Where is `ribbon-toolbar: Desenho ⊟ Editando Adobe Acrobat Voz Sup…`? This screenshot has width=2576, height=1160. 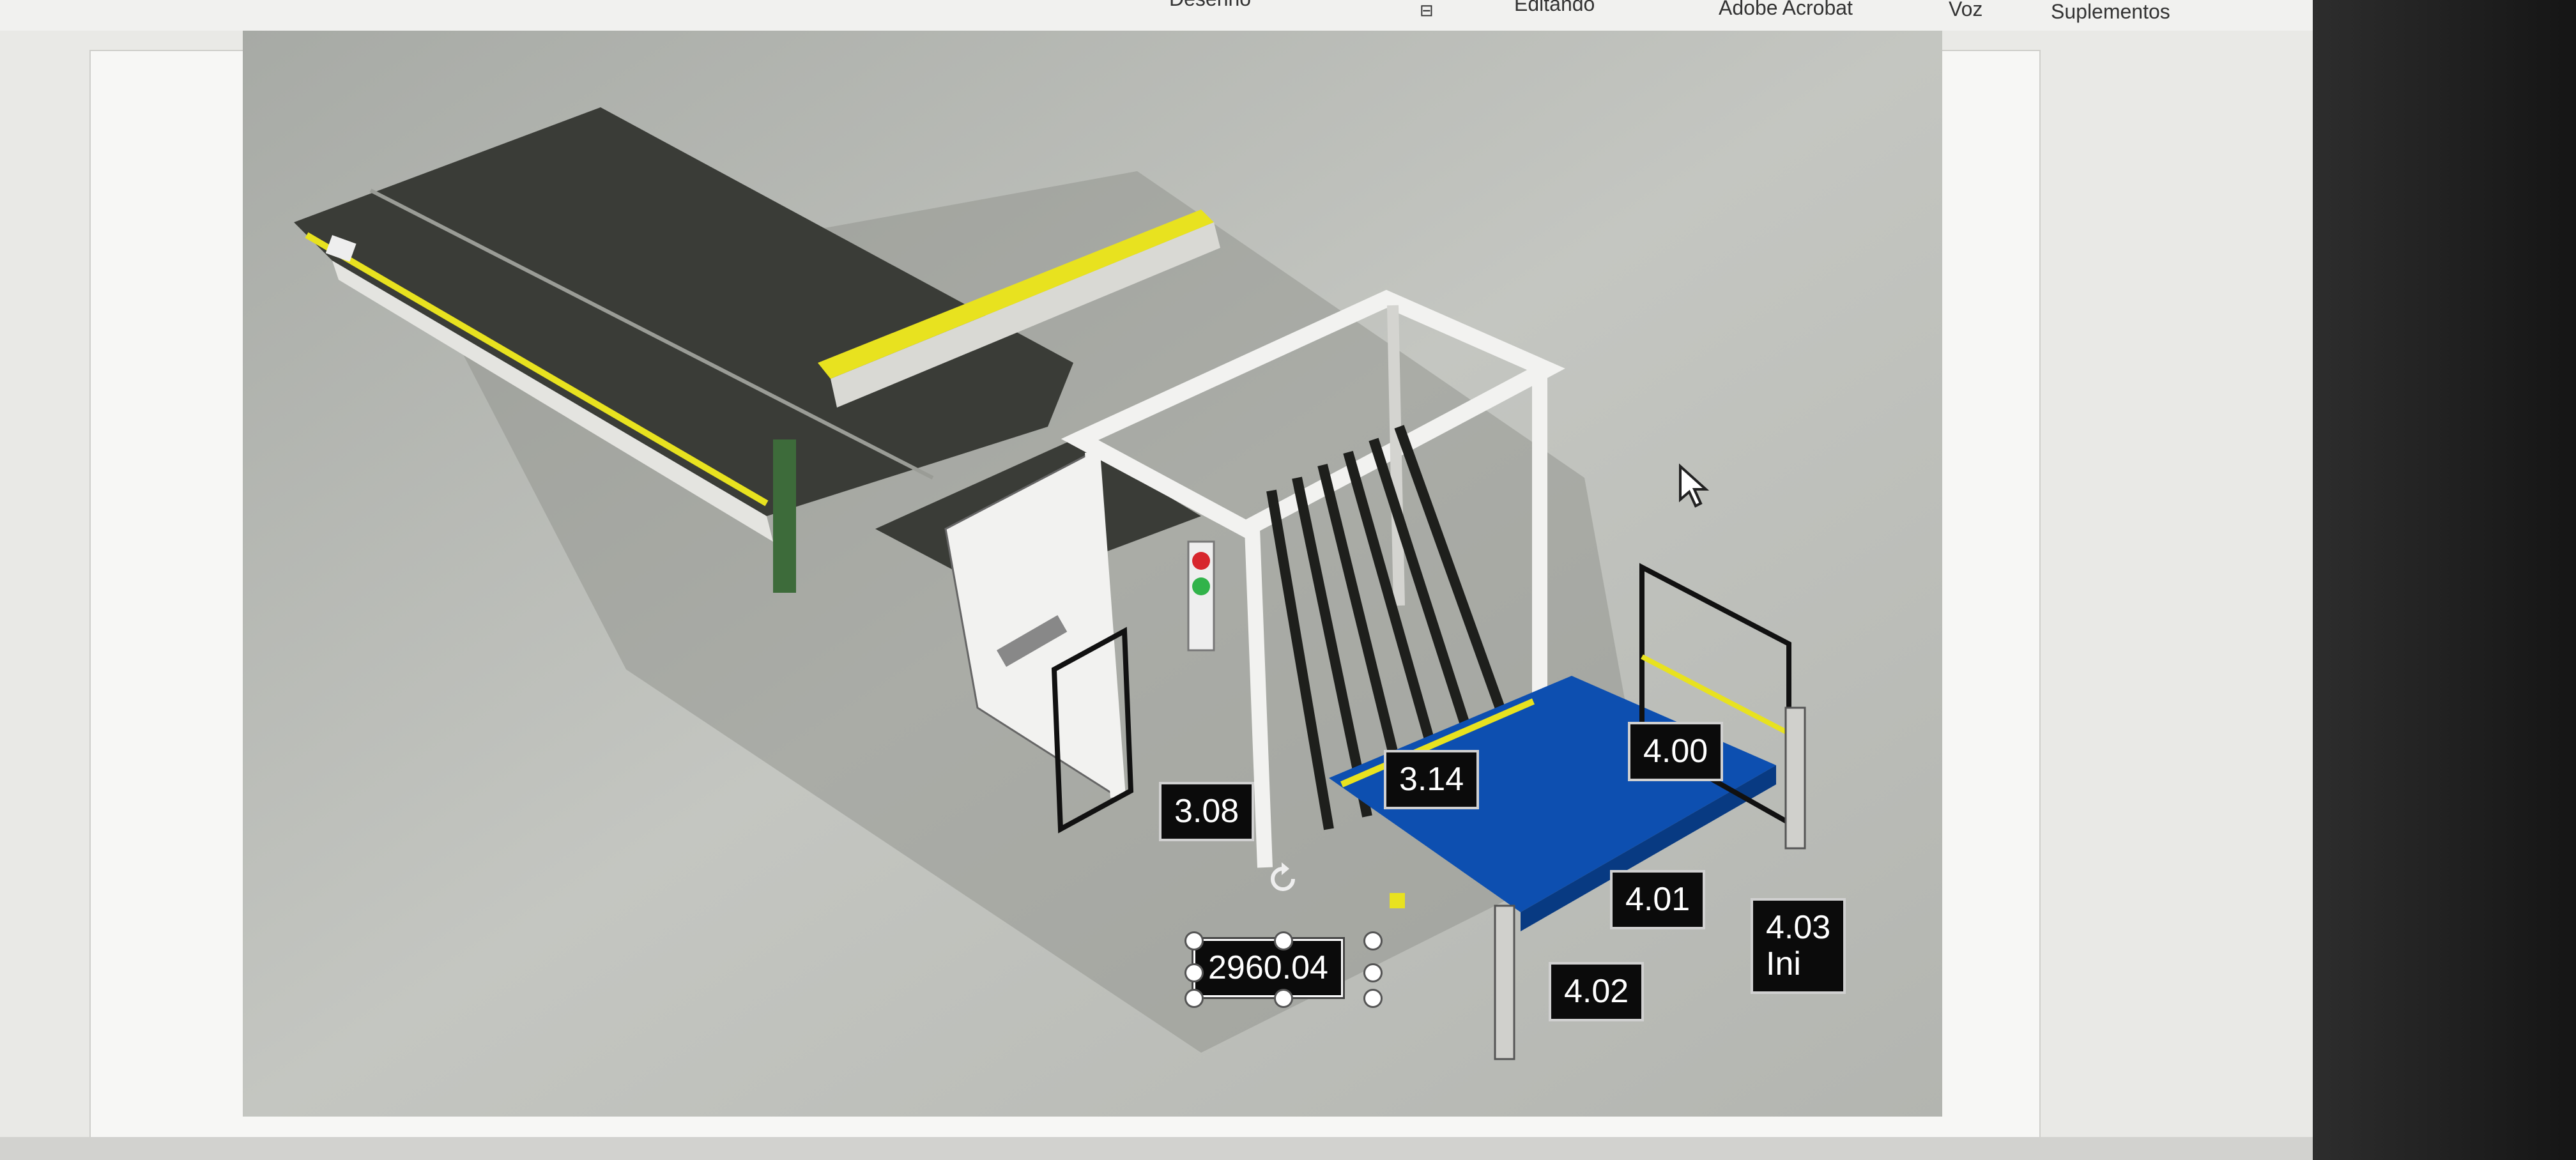 ribbon-toolbar: Desenho ⊟ Editando Adobe Acrobat Voz Sup… is located at coordinates (1185, 16).